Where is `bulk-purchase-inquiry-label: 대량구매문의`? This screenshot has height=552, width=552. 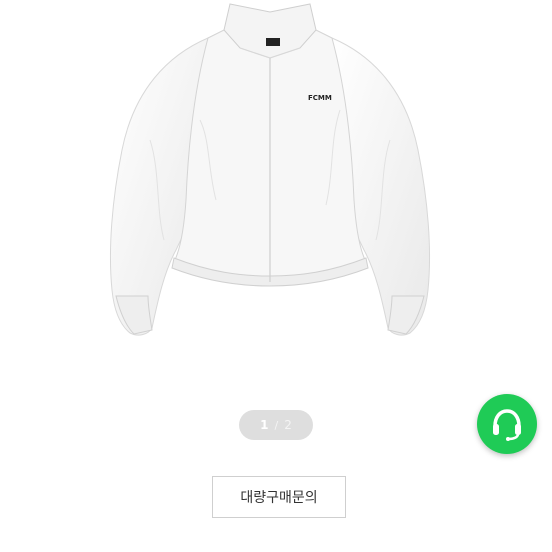
bulk-purchase-inquiry-label: 대량구매문의 is located at coordinates (279, 498).